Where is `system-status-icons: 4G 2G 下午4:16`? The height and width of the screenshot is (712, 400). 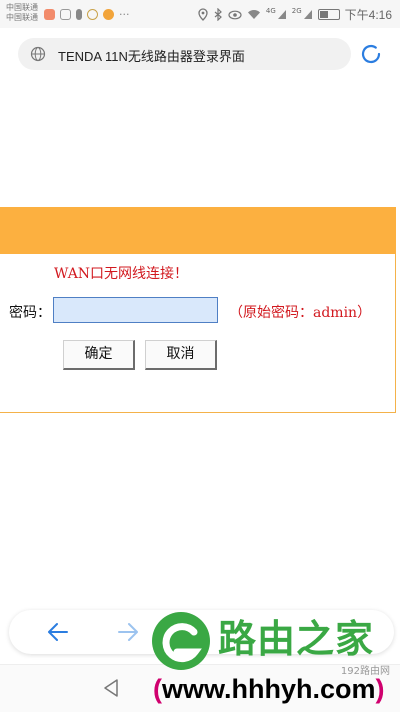
system-status-icons: 4G 2G 下午4:16 is located at coordinates (295, 14).